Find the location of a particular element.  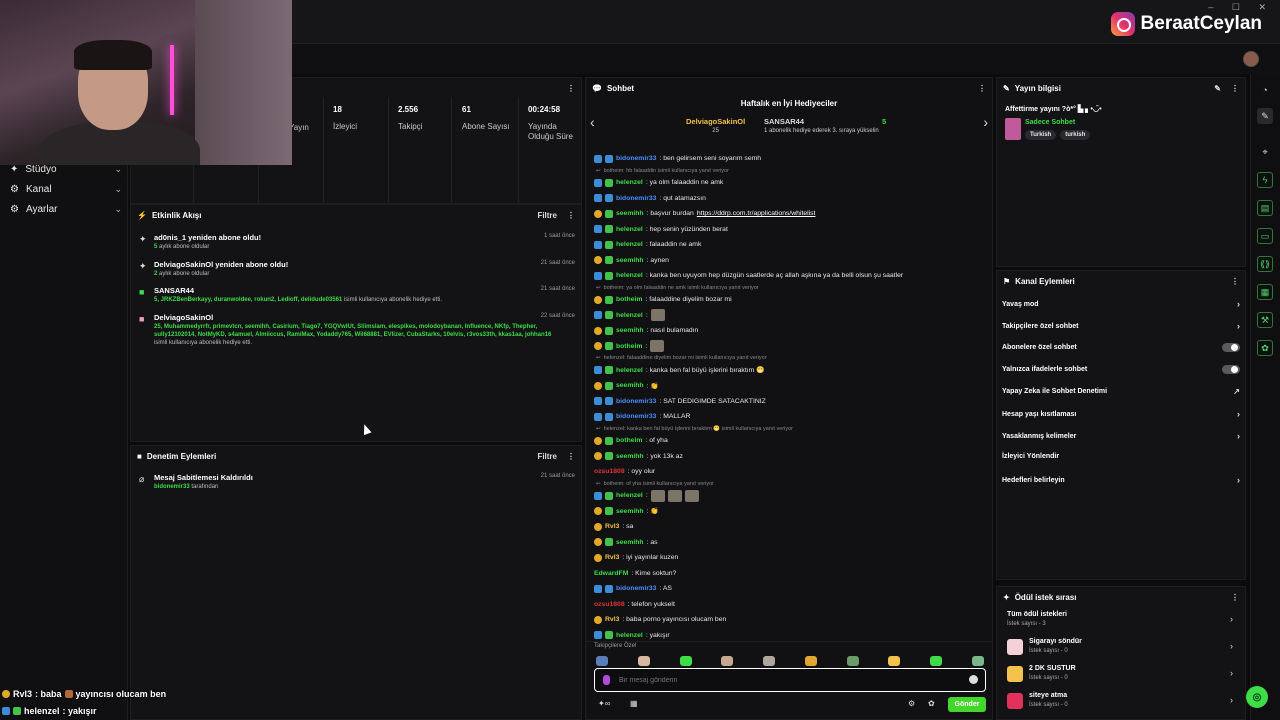

chat-username: EdwardFM is located at coordinates (611, 573).